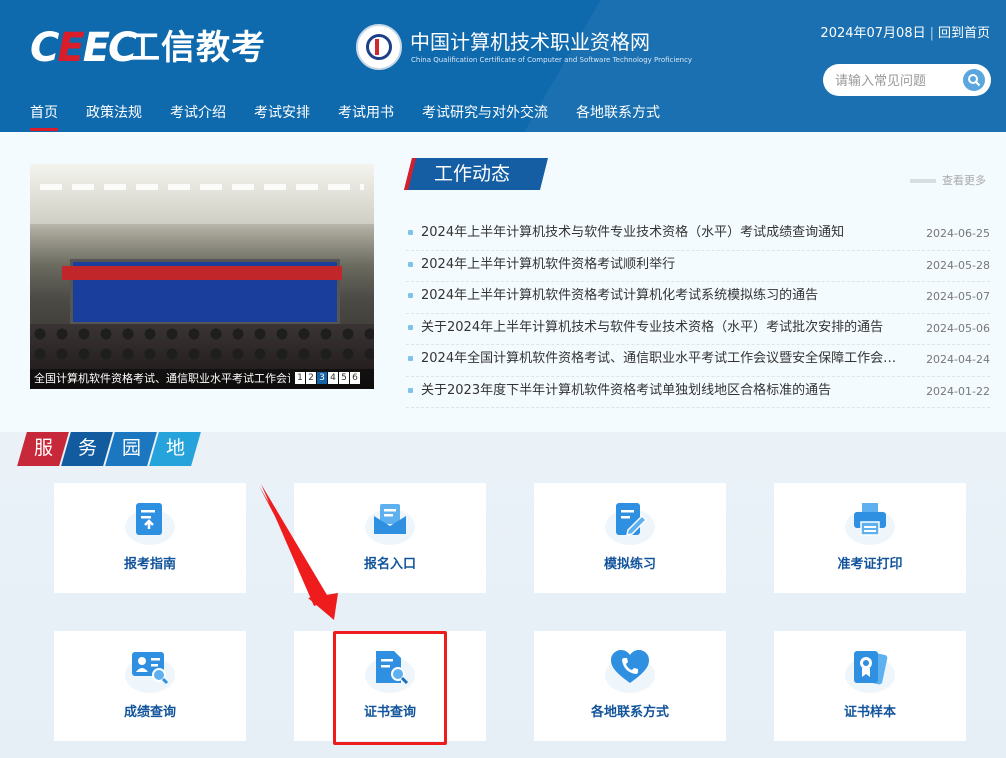 The height and width of the screenshot is (758, 1006). Describe the element at coordinates (390, 519) in the screenshot. I see `register-mail-icon` at that location.